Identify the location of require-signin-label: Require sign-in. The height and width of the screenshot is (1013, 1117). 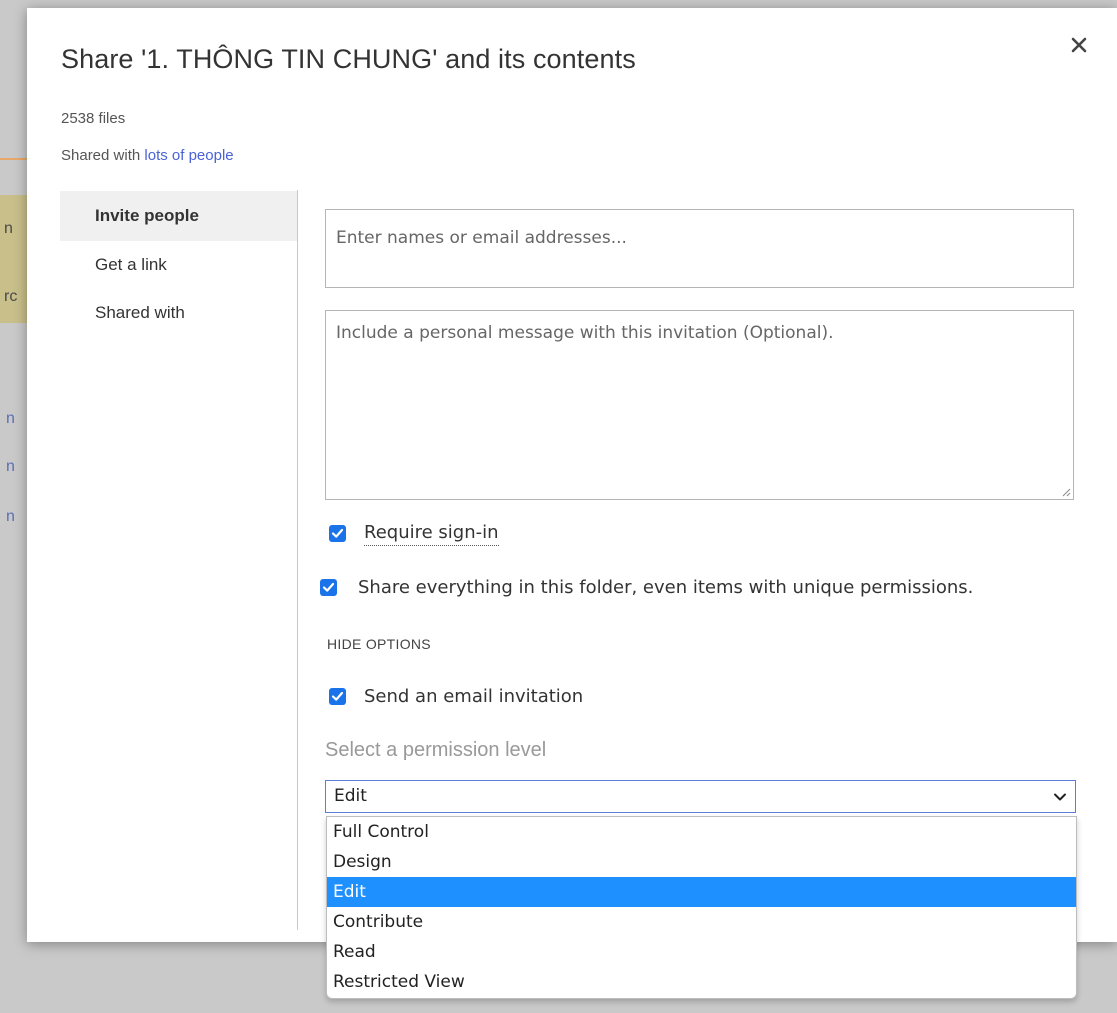
(431, 534).